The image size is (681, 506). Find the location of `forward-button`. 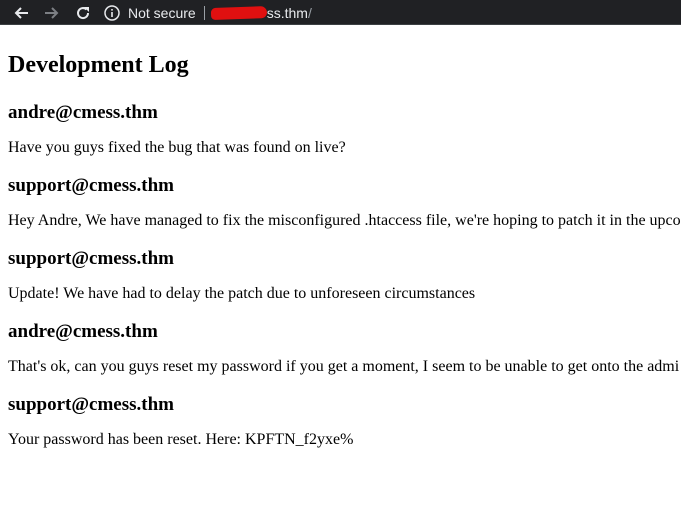

forward-button is located at coordinates (52, 13).